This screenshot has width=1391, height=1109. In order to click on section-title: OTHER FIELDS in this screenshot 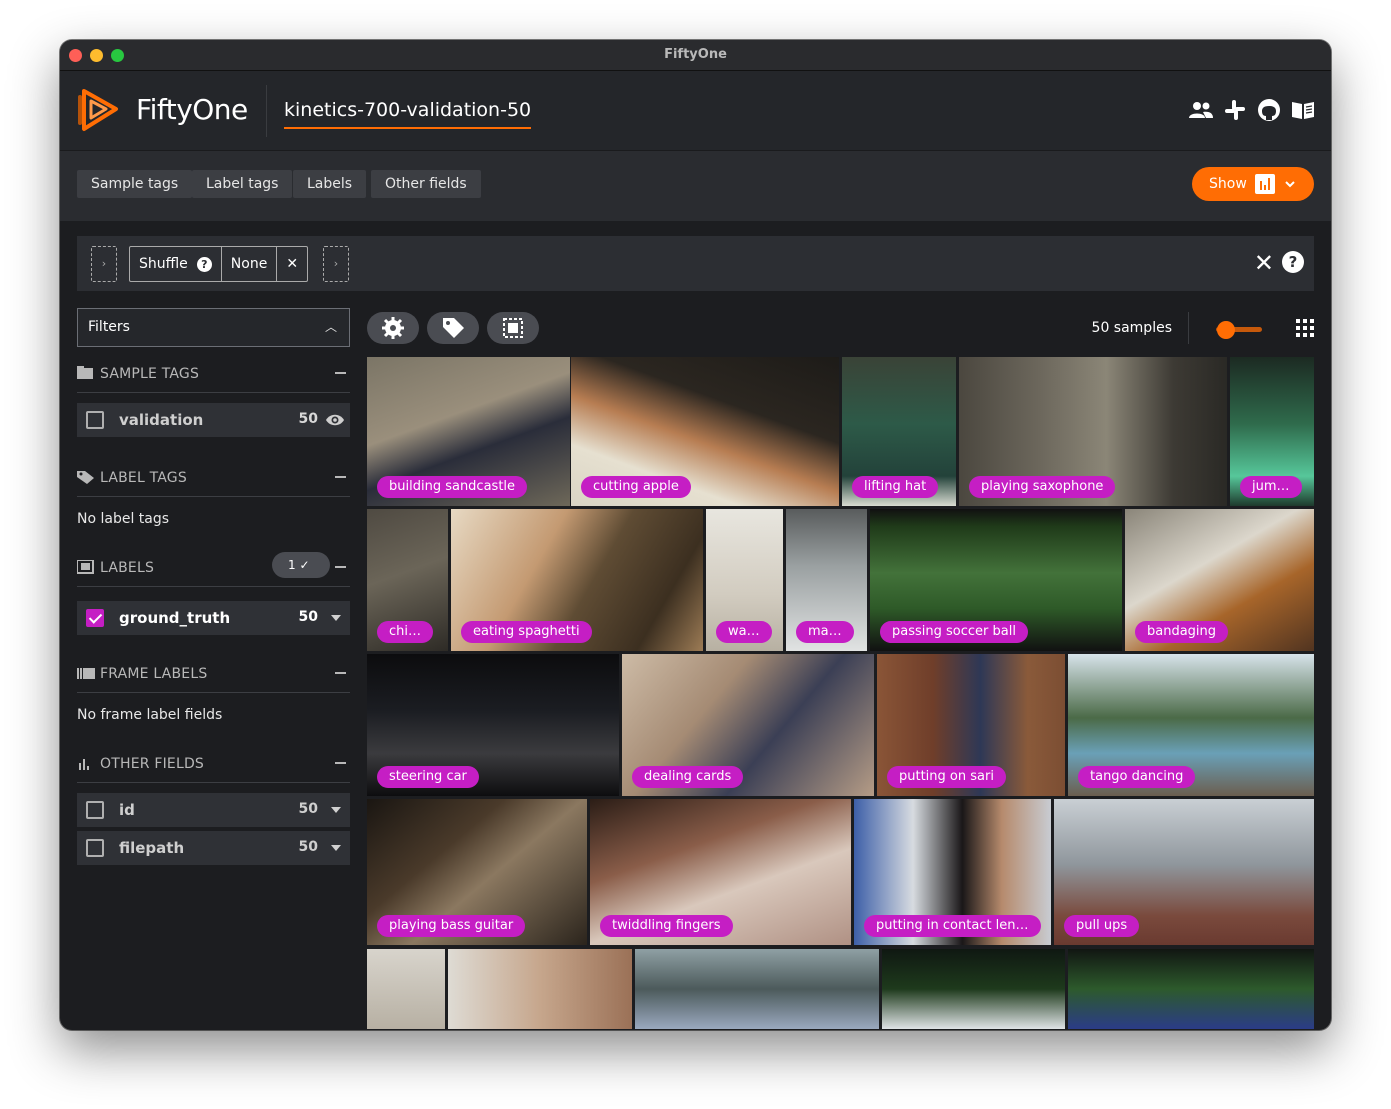, I will do `click(152, 764)`.